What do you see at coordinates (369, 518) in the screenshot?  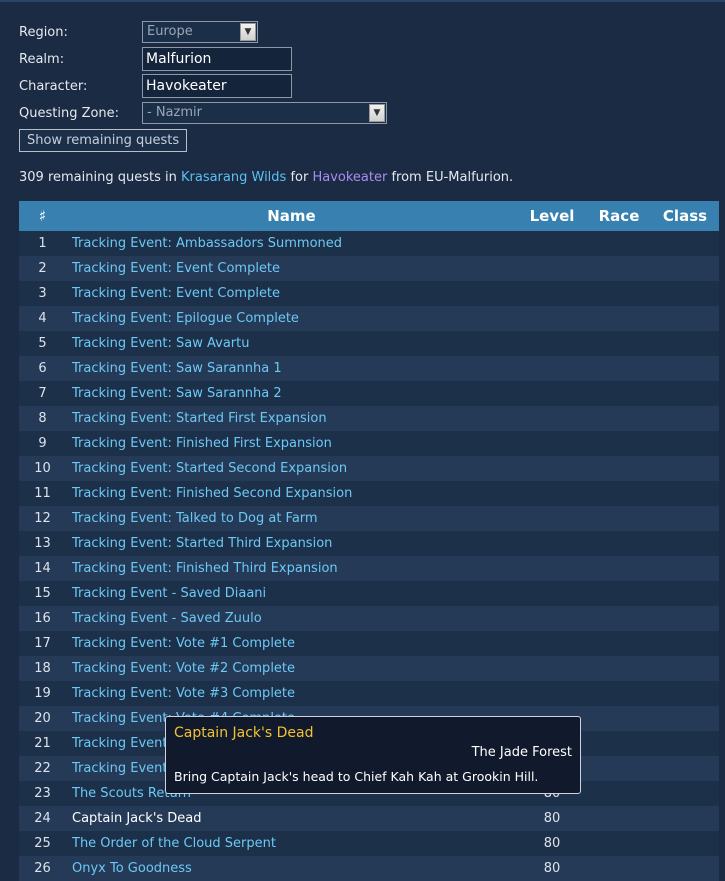 I see `table-row: 12 Tracking Event: Talked to Dog at Farm` at bounding box center [369, 518].